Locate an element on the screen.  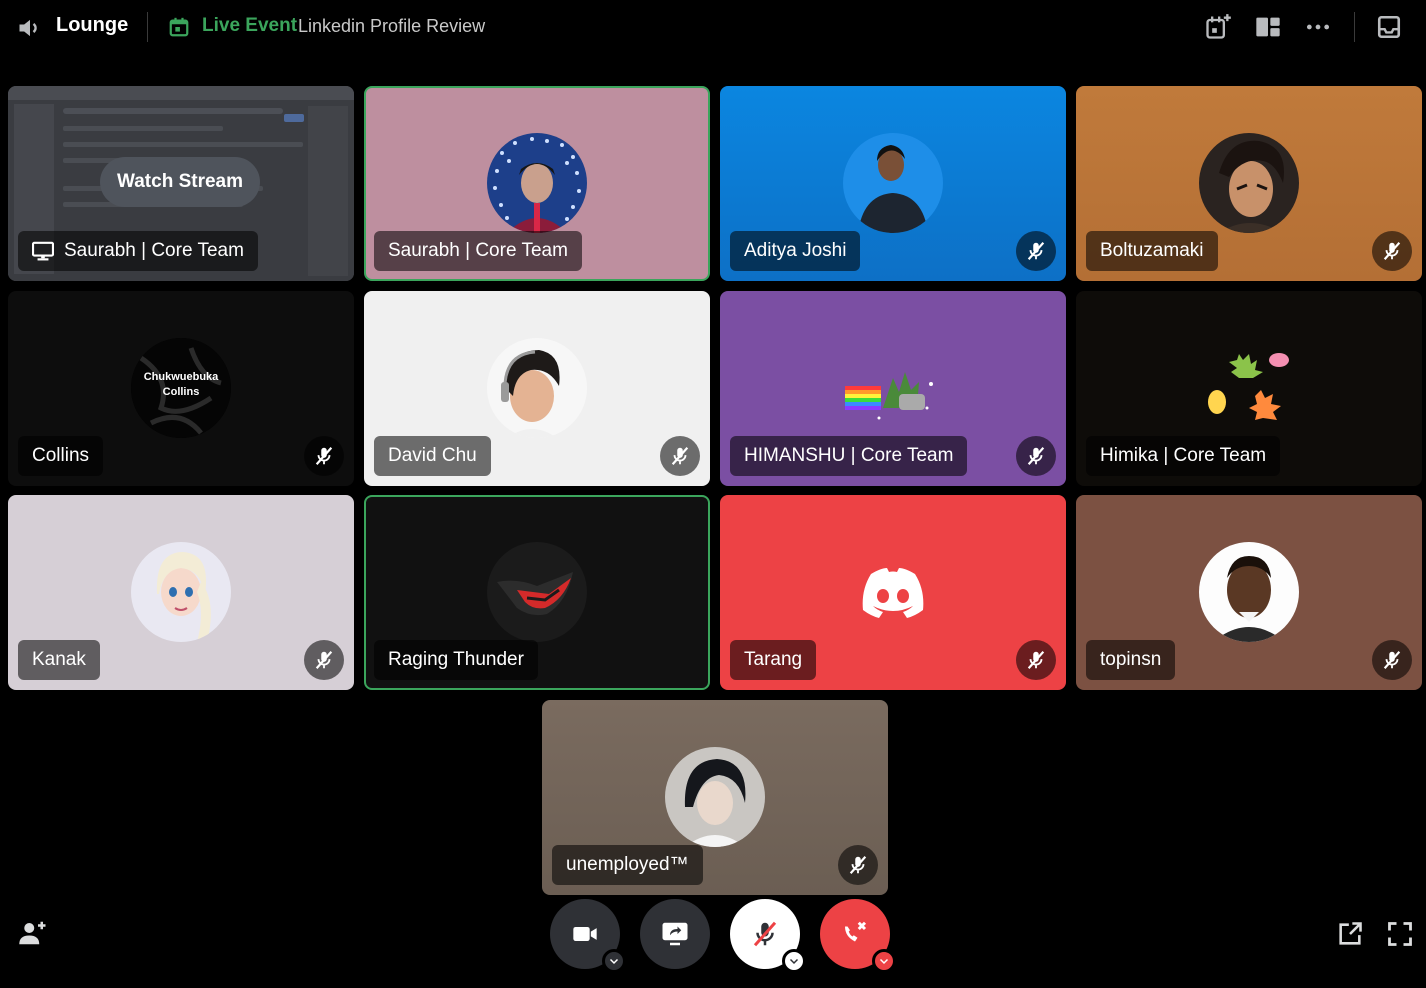
screen-share-icon is located at coordinates (675, 934).